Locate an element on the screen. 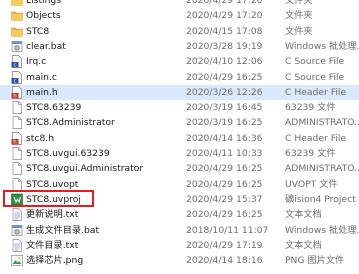 Image resolution: width=359 pixels, height=274 pixels. file-name: stc8.h is located at coordinates (40, 138).